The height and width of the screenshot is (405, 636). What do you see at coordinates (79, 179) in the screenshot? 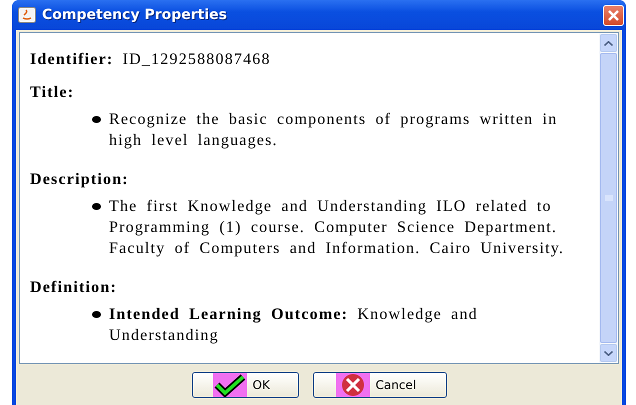
I see `section-heading: Description:` at bounding box center [79, 179].